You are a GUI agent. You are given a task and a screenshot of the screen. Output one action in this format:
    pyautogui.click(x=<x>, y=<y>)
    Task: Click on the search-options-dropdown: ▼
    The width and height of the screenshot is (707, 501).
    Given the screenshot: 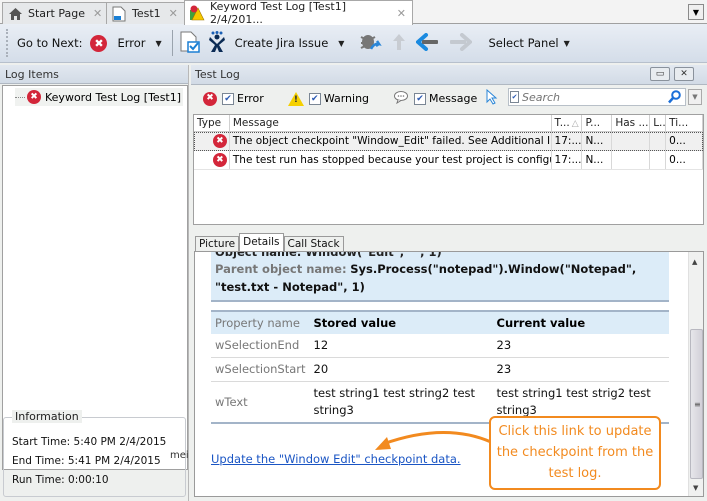 What is the action you would take?
    pyautogui.click(x=695, y=97)
    